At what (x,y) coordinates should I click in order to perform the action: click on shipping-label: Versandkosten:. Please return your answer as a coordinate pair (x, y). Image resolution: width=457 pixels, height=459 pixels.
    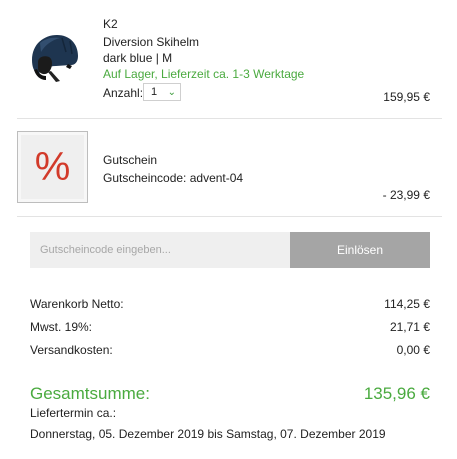
    Looking at the image, I should click on (71, 350).